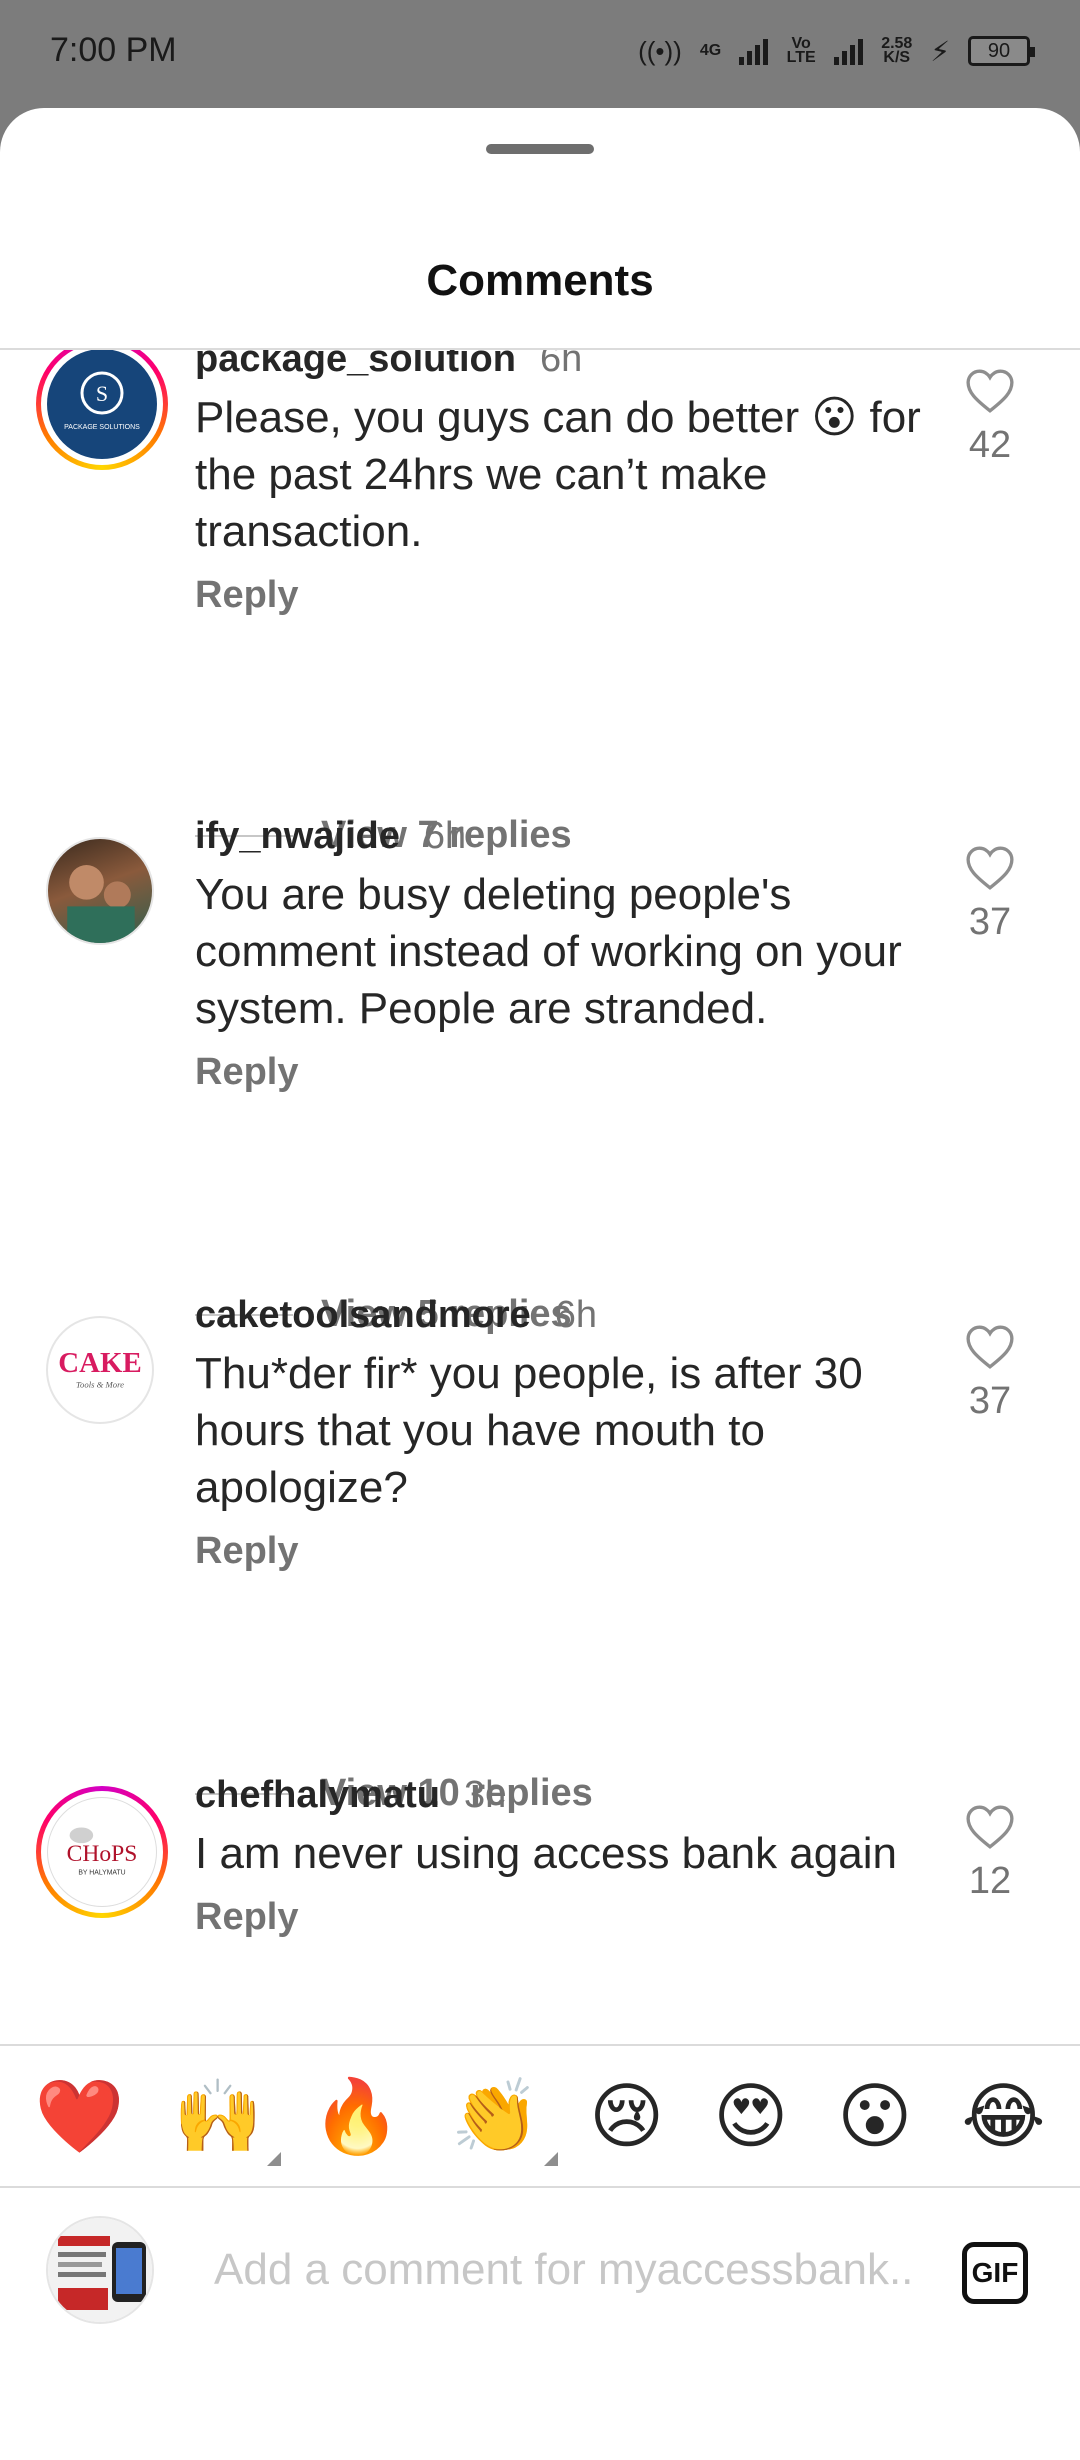 The image size is (1080, 2460). I want to click on avatar-photo, so click(101, 904).